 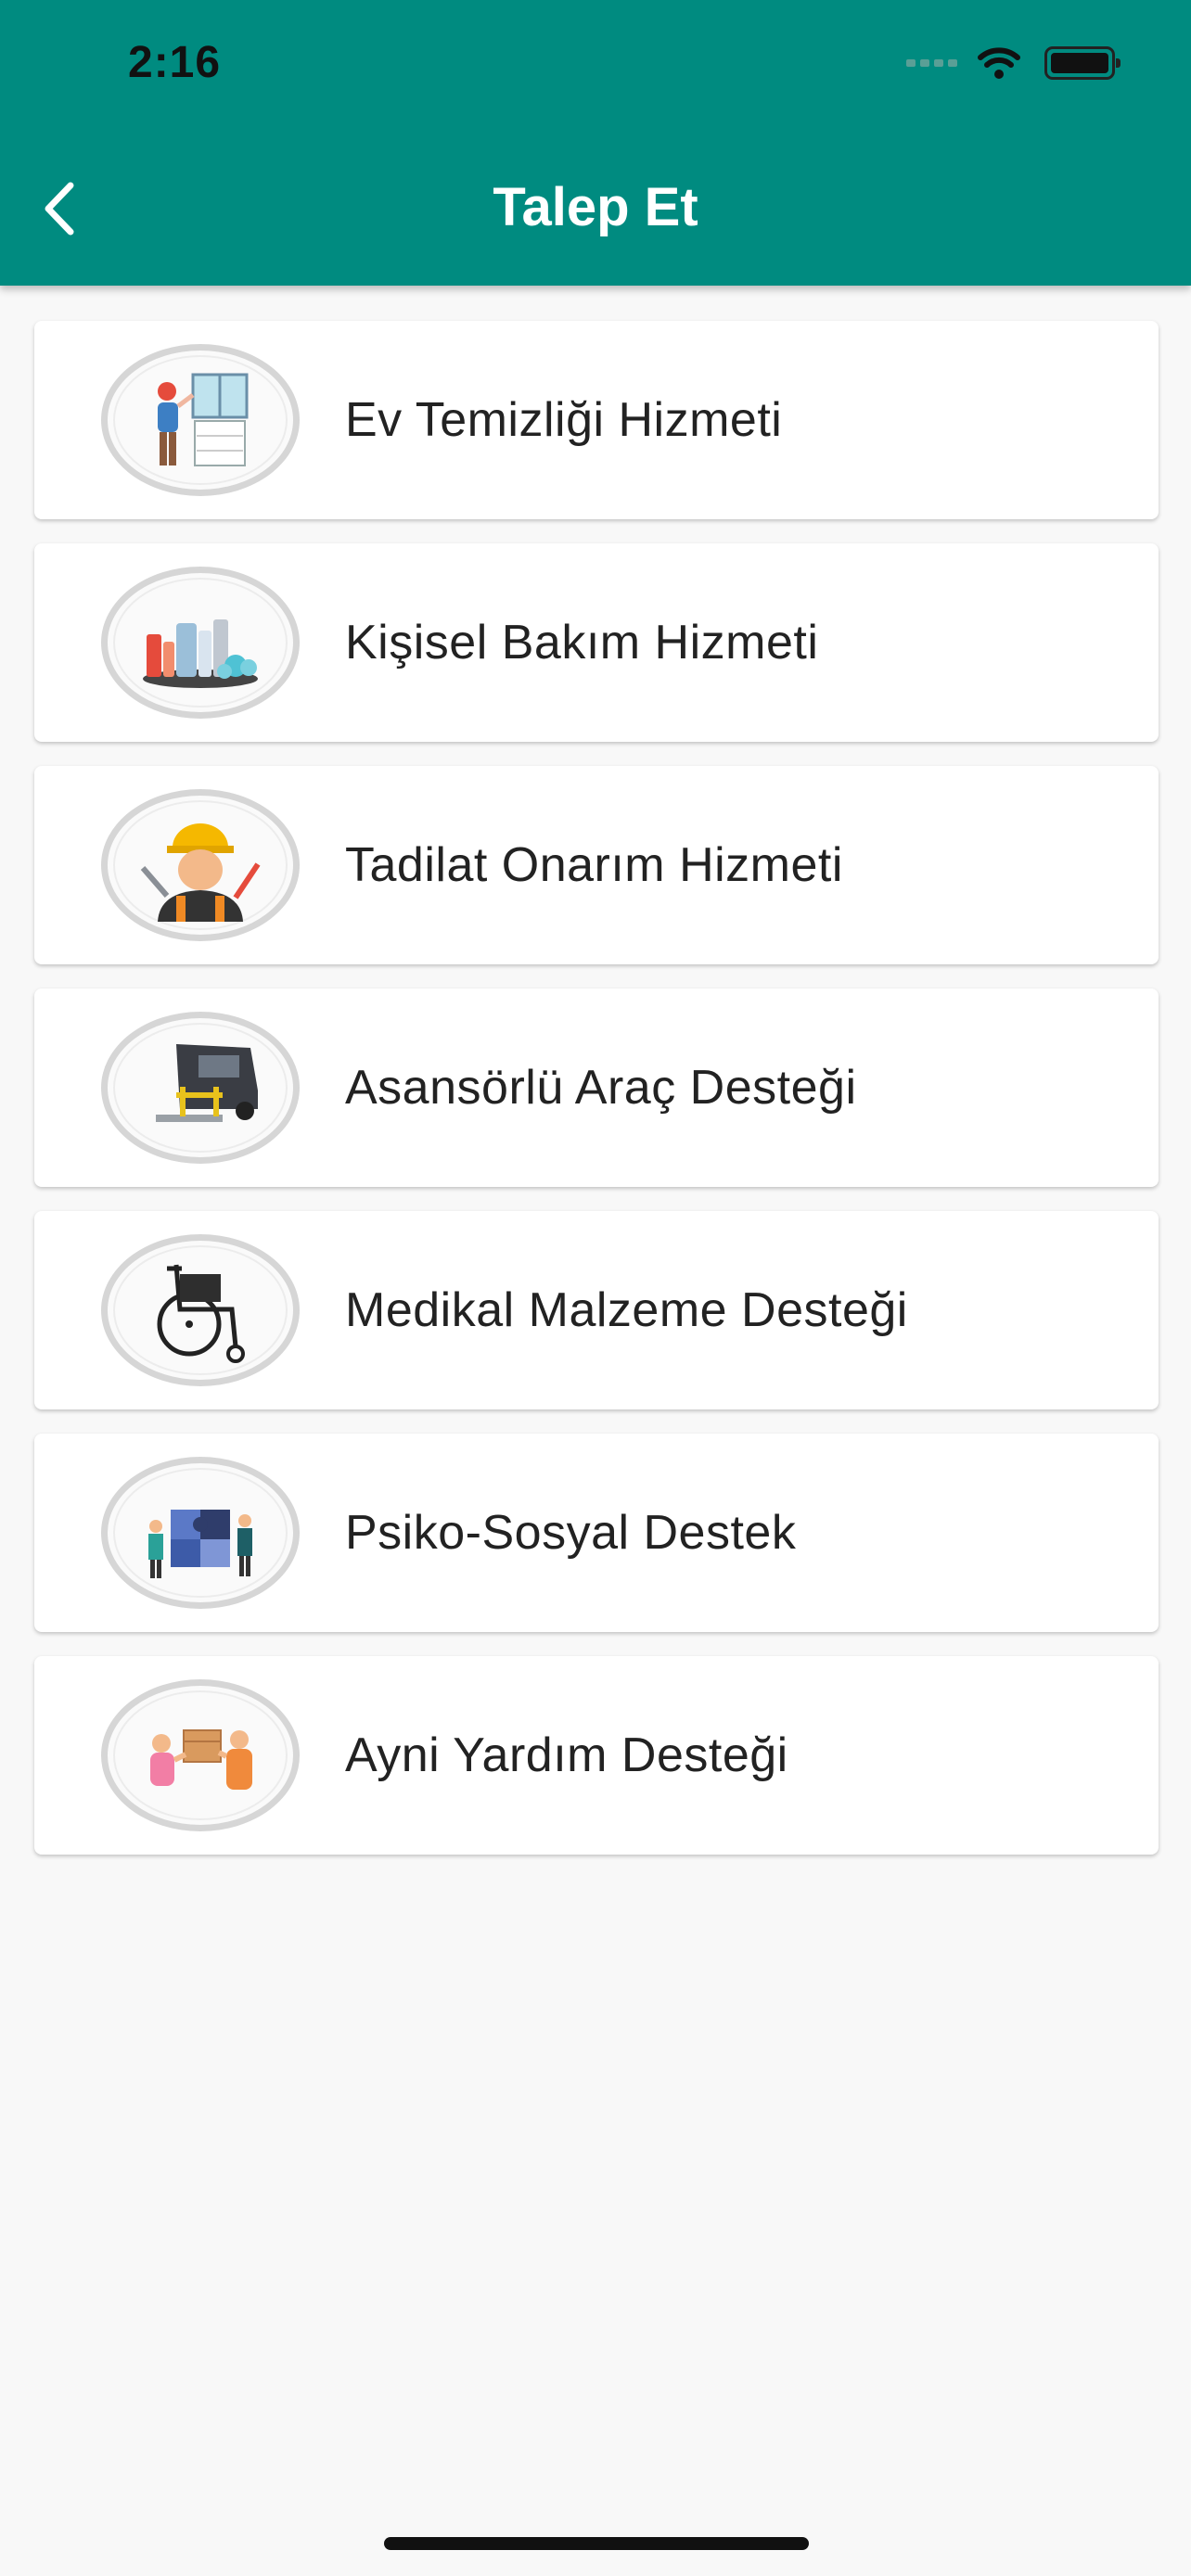 I want to click on wifi-icon, so click(x=999, y=63).